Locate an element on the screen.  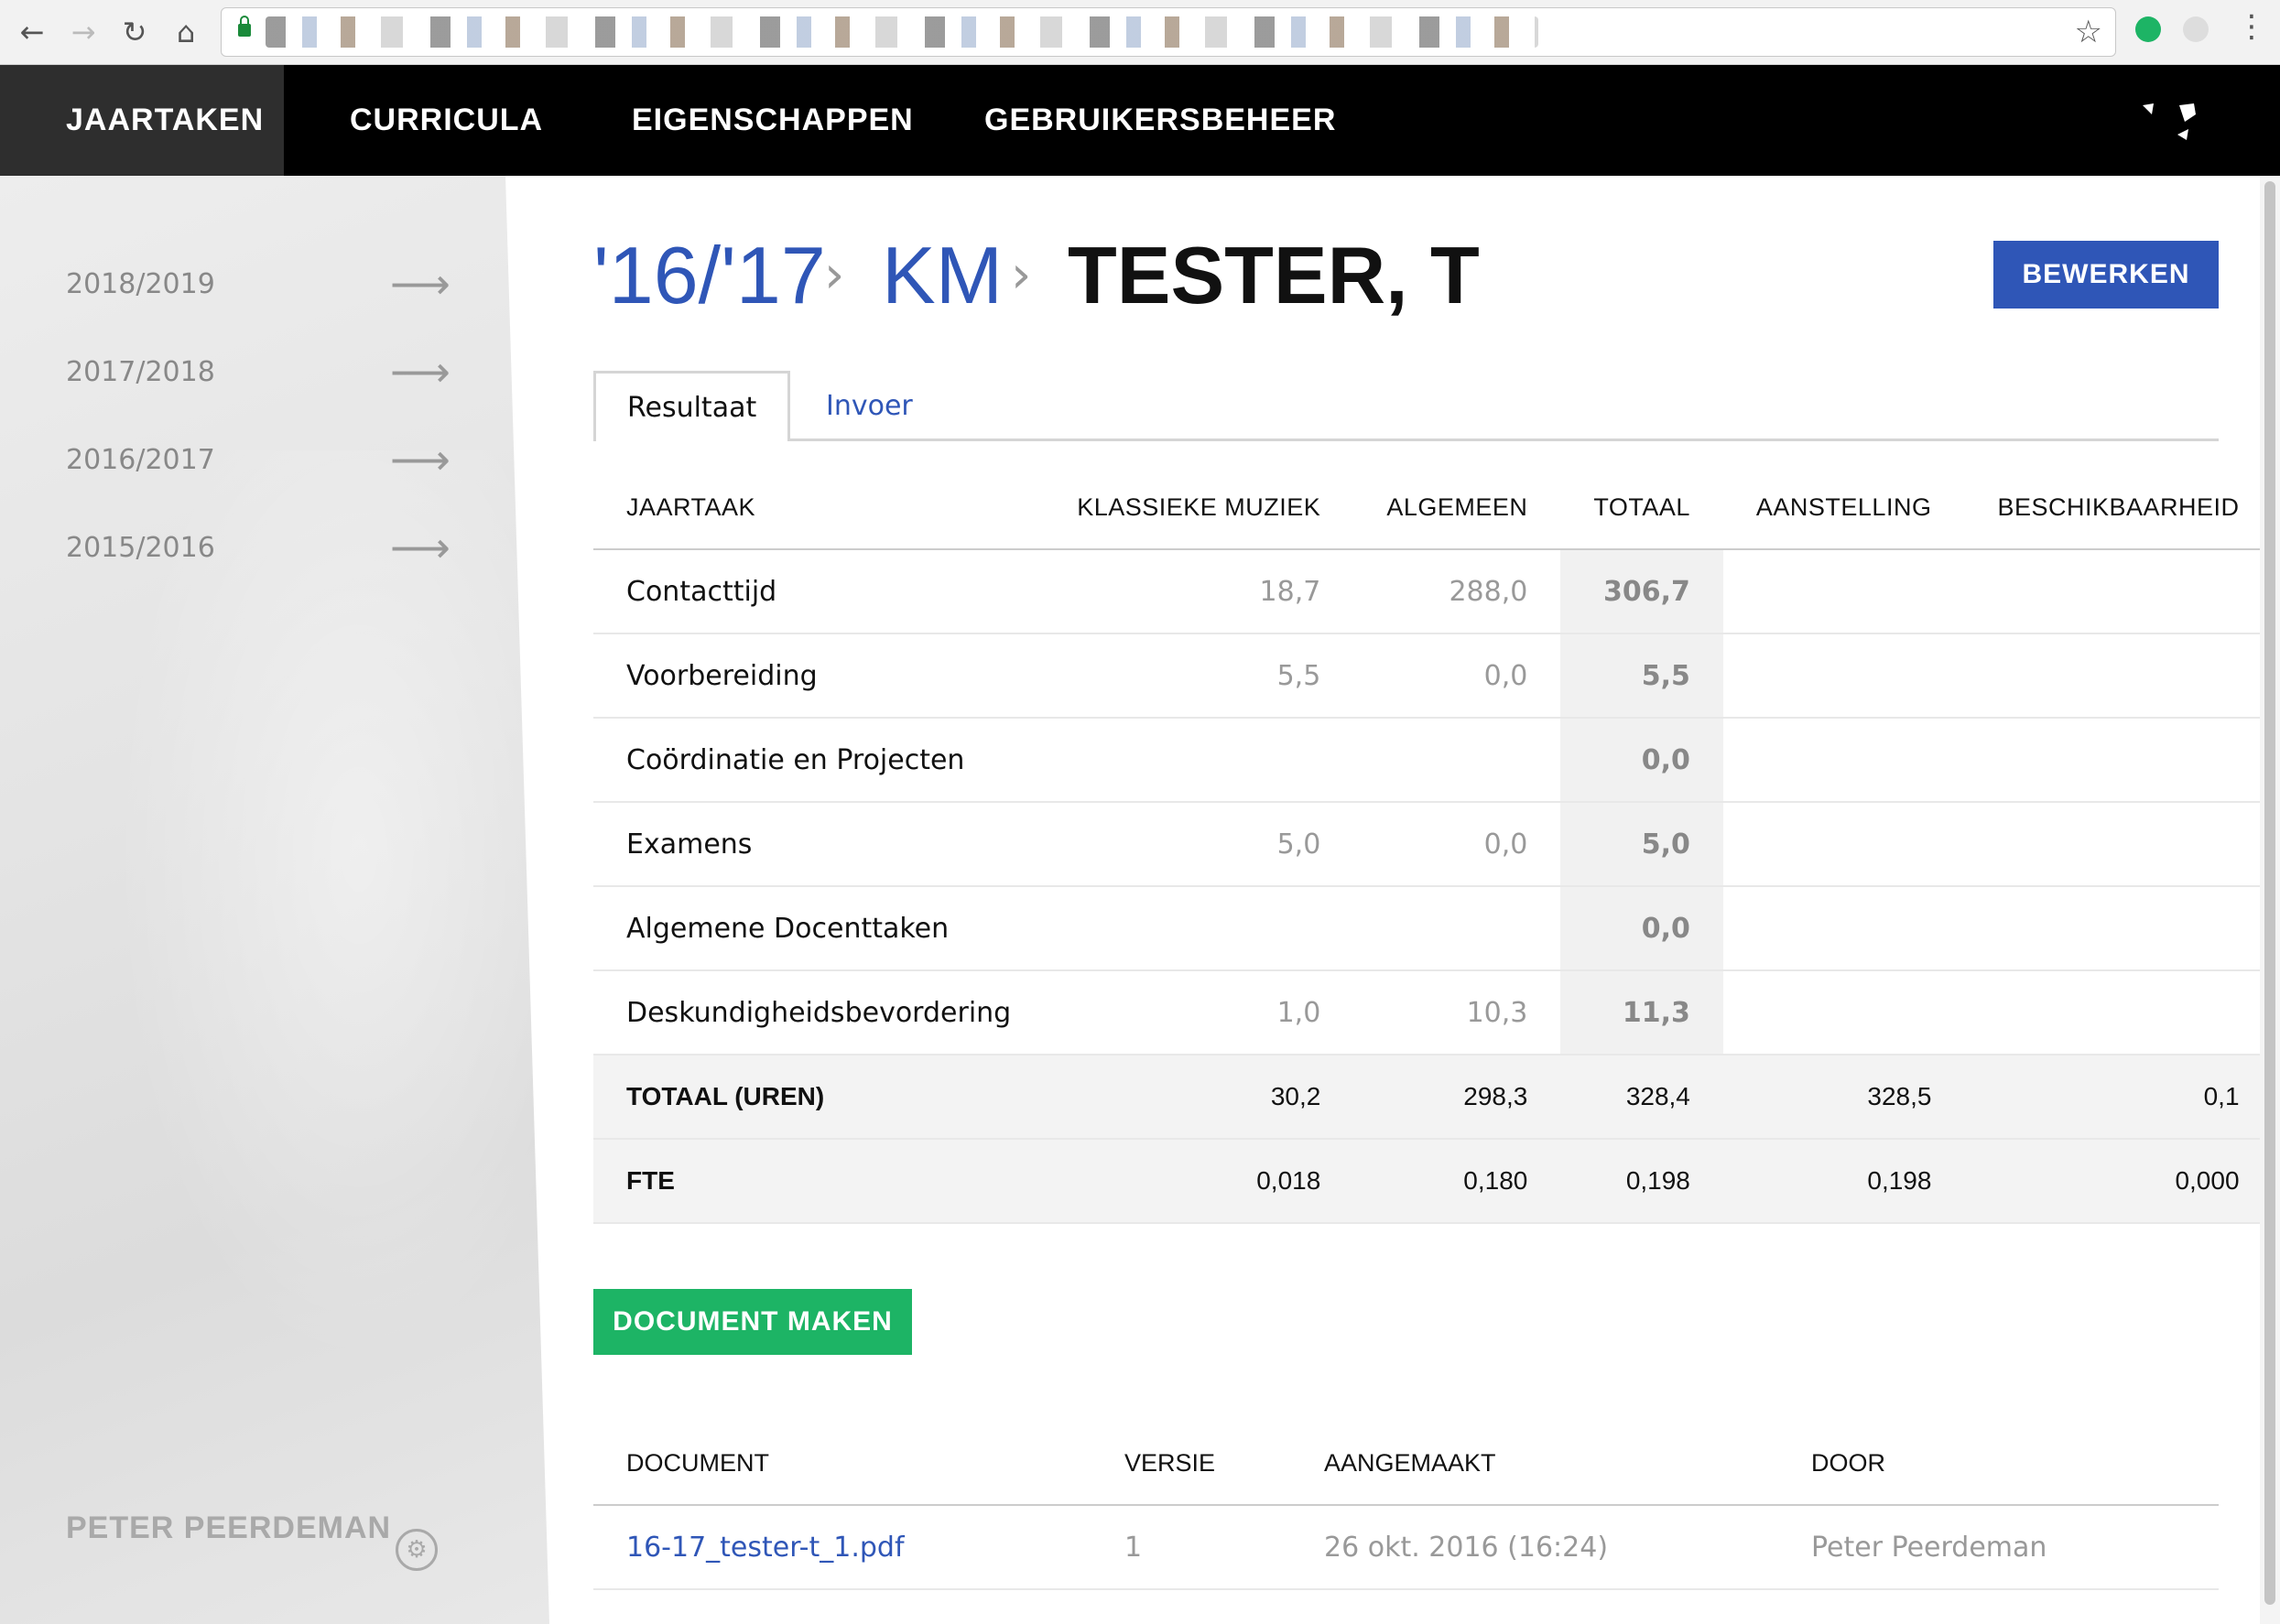
version-cell: 1 is located at coordinates (1191, 1547).